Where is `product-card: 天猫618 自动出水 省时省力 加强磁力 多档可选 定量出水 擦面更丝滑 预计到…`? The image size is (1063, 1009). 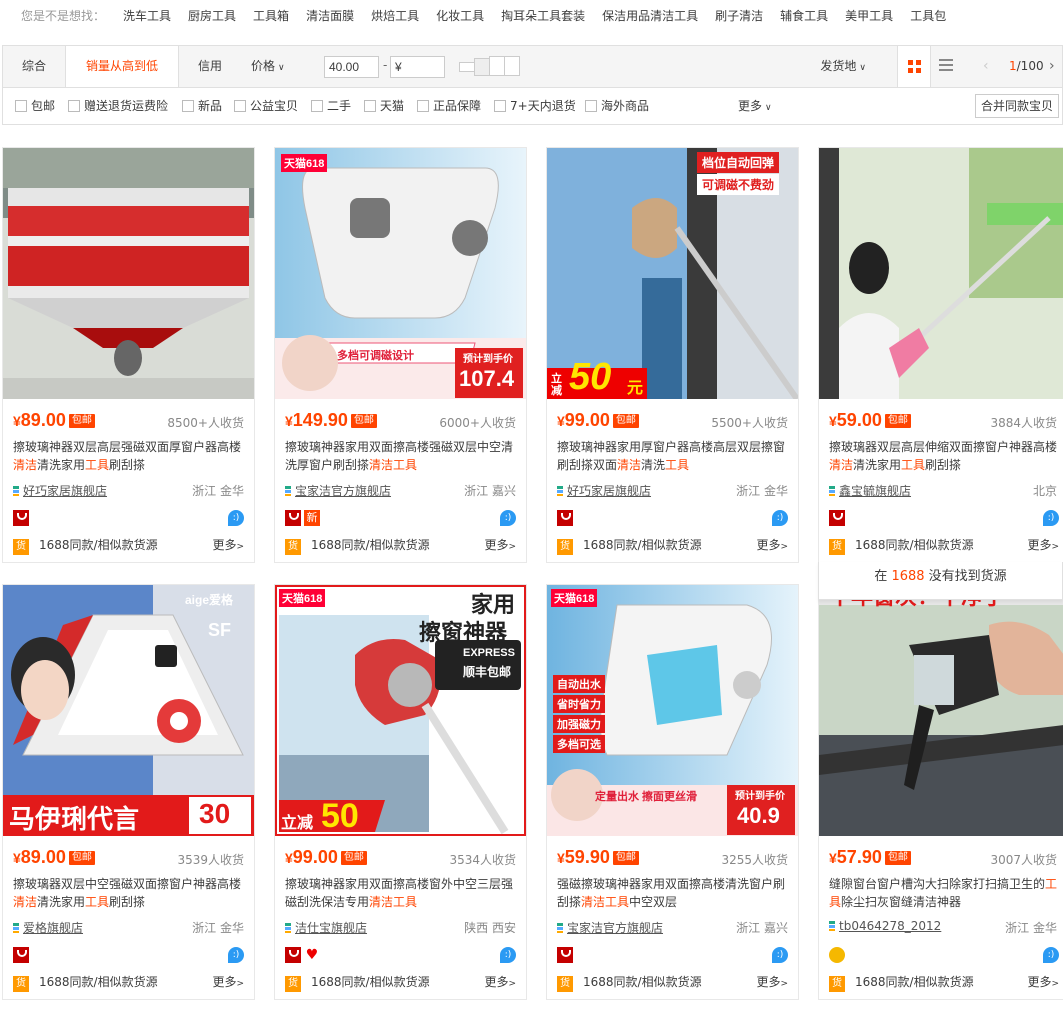
product-card: 天猫618 自动出水 省时省力 加强磁力 多档可选 定量出水 擦面更丝滑 预计到… is located at coordinates (672, 792).